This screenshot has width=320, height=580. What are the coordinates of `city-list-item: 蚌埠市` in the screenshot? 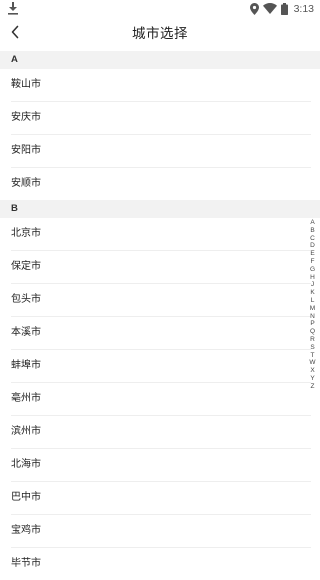 It's located at (161, 366).